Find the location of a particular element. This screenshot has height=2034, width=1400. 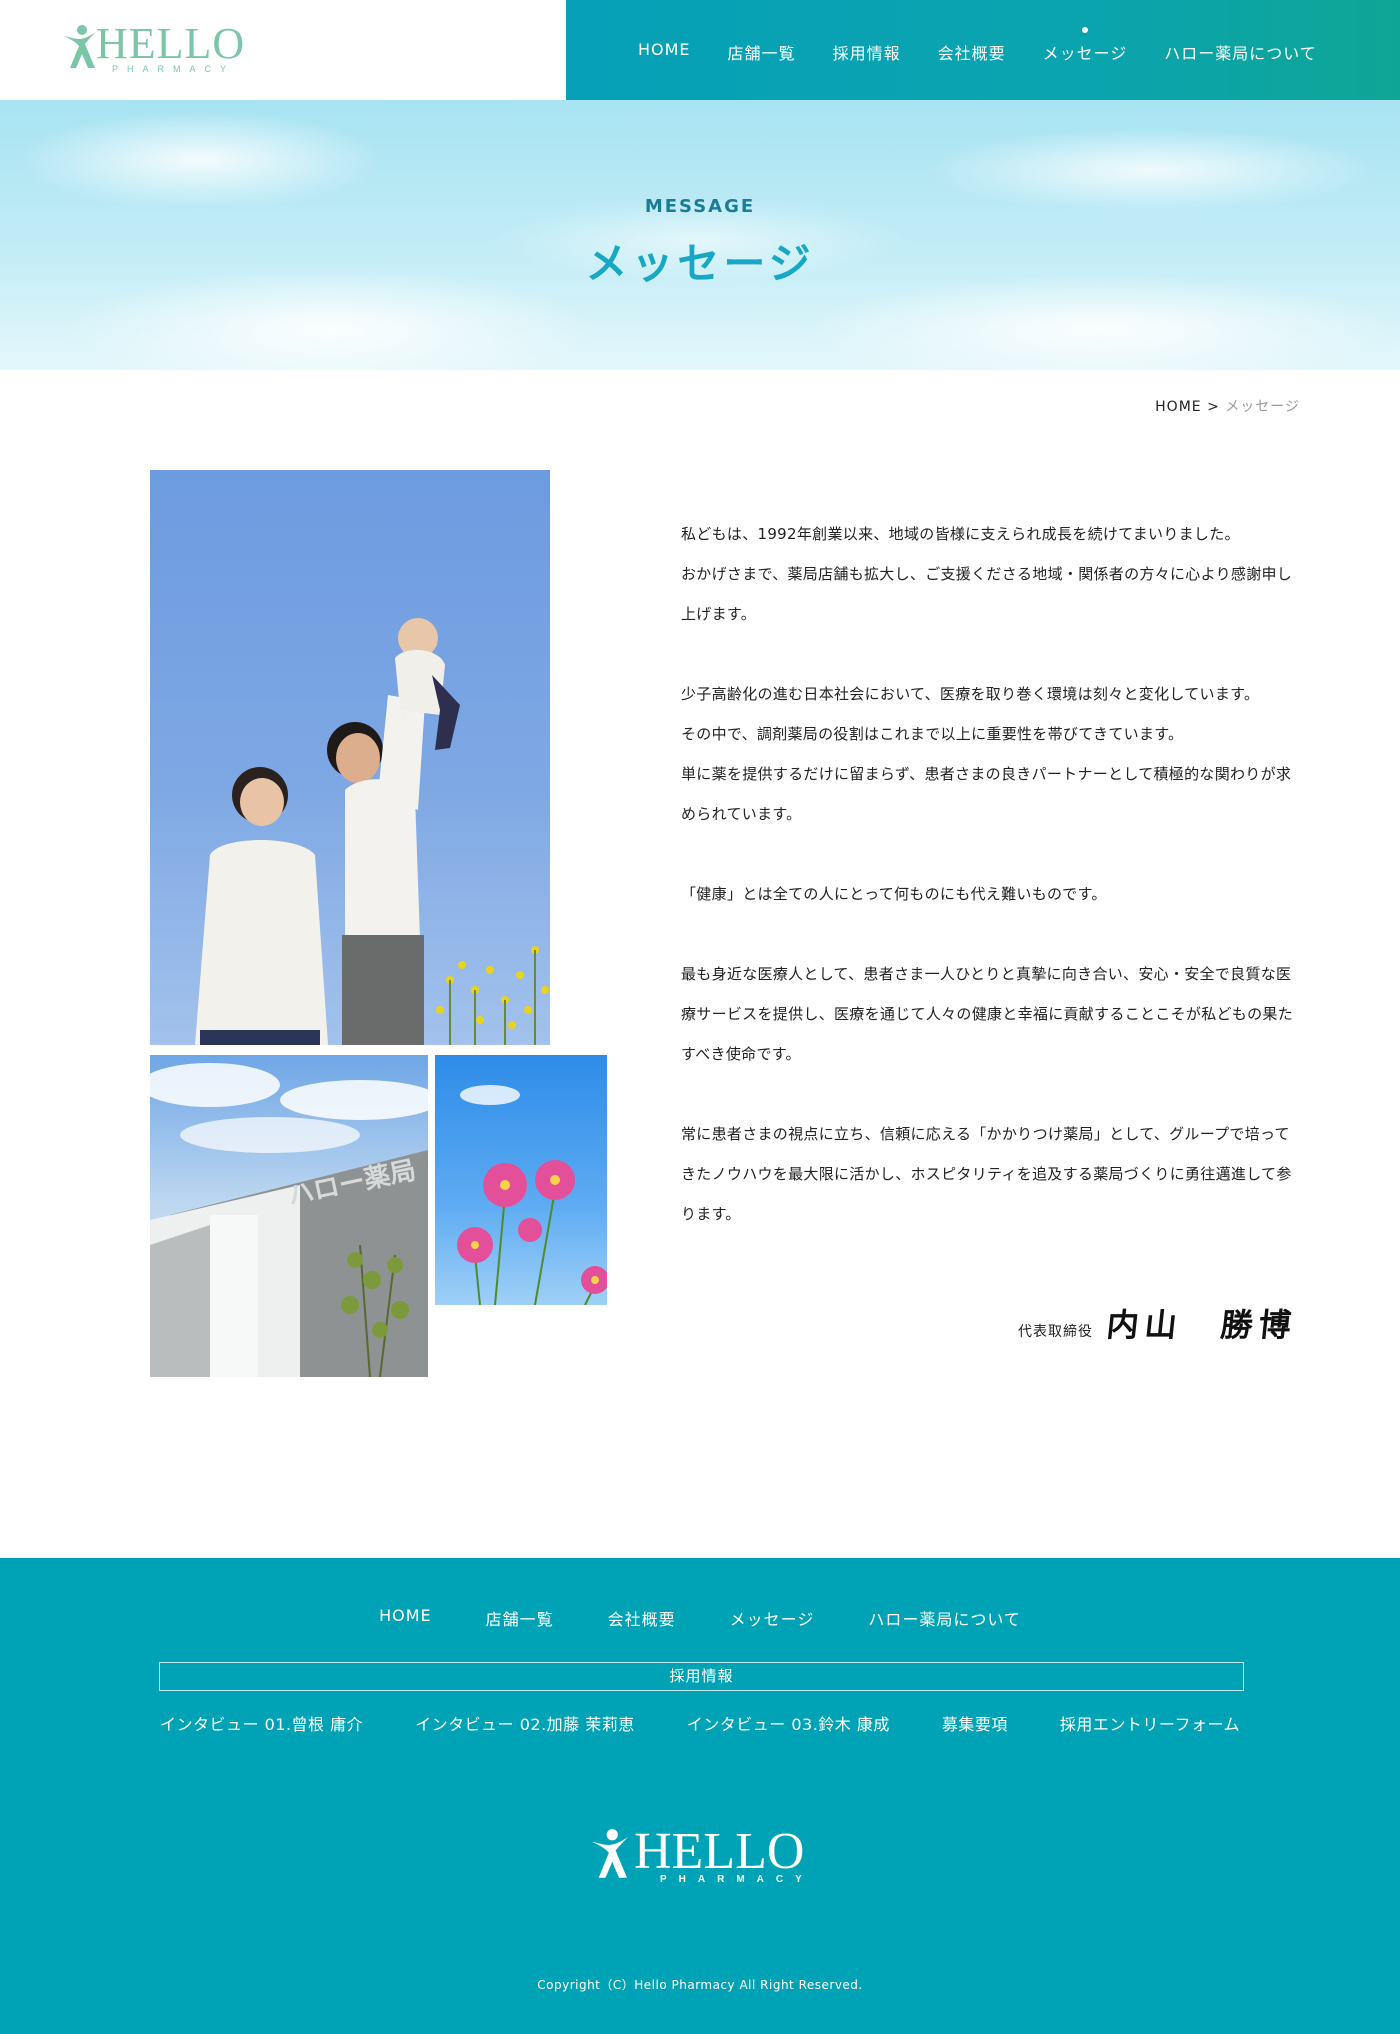

nav-home: HOME is located at coordinates (664, 52).